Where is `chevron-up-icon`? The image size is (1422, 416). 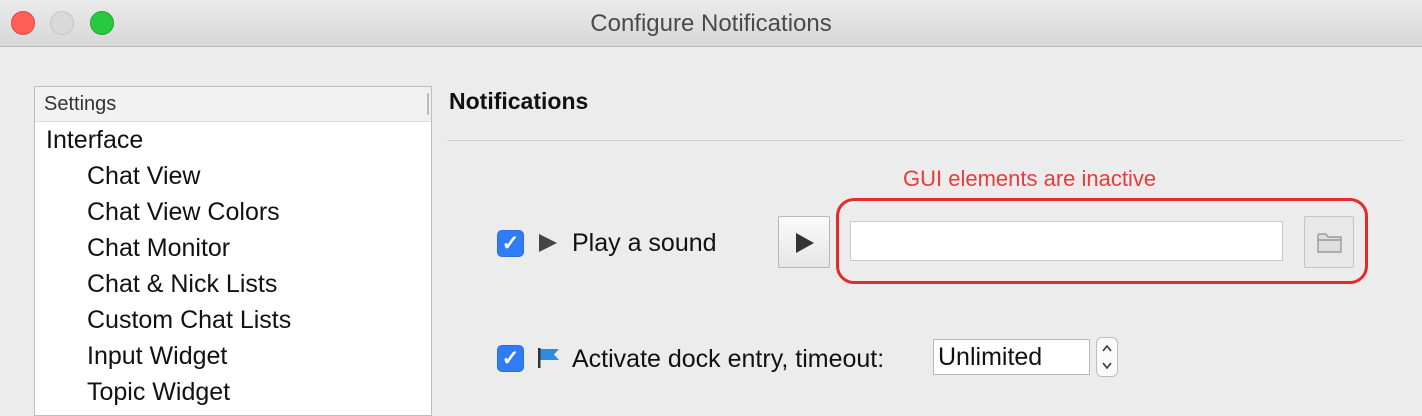
chevron-up-icon is located at coordinates (1107, 348).